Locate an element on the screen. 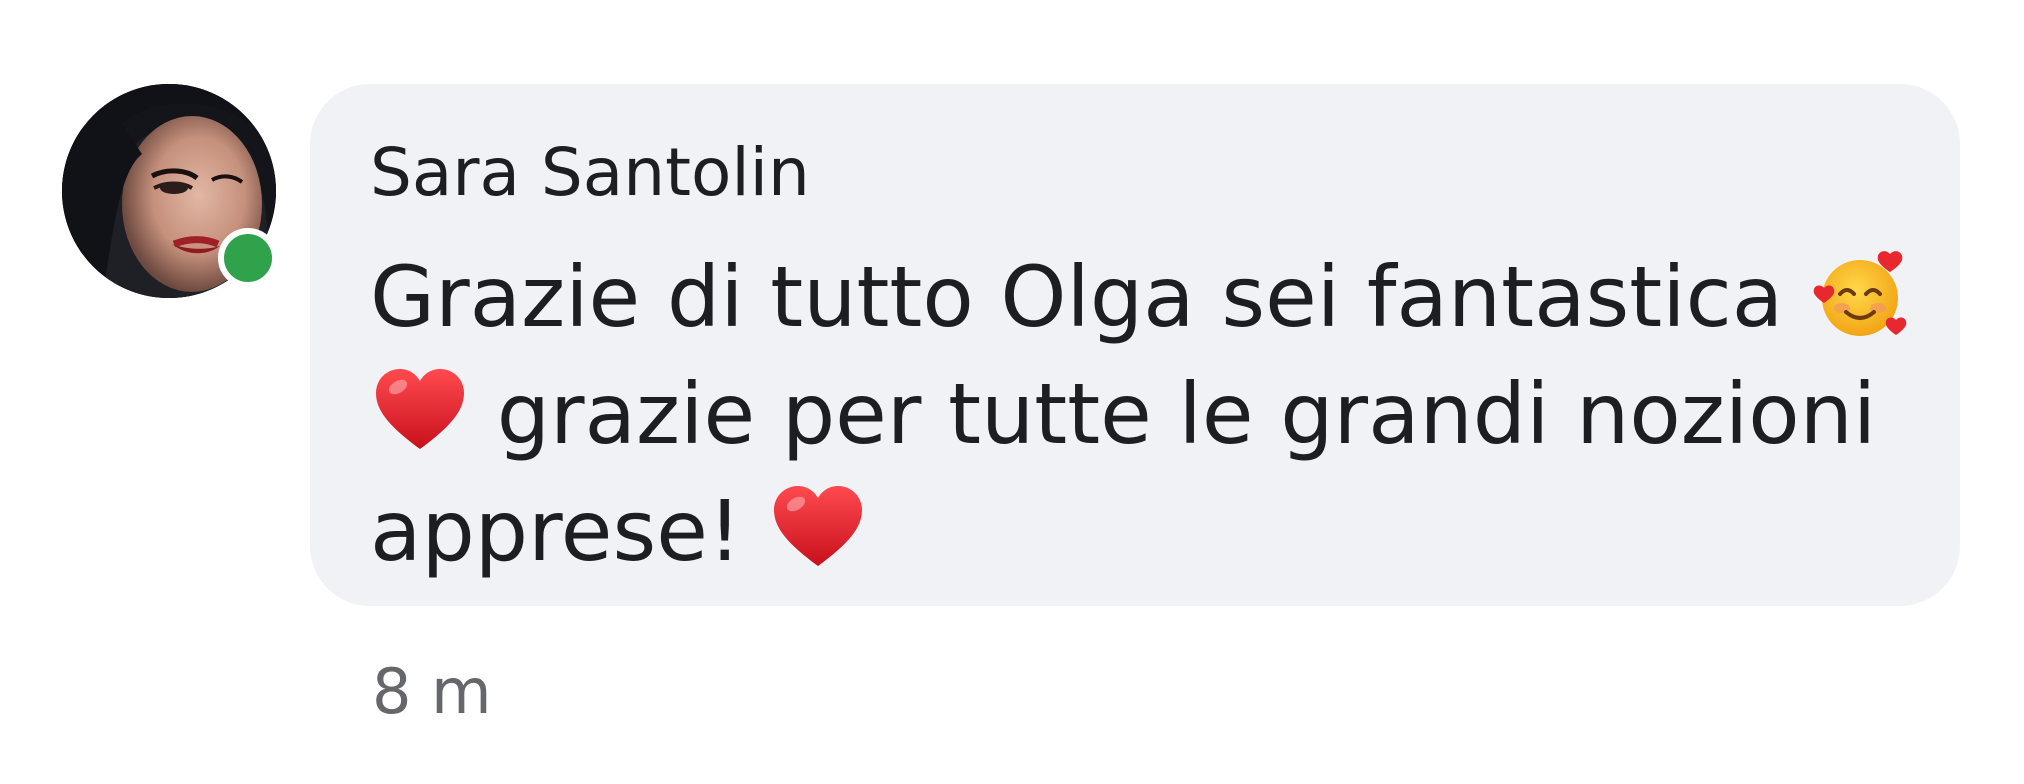 This screenshot has width=2024, height=784. comment-line-2: grazie per tutte le grandi nozioni is located at coordinates (1150, 414).